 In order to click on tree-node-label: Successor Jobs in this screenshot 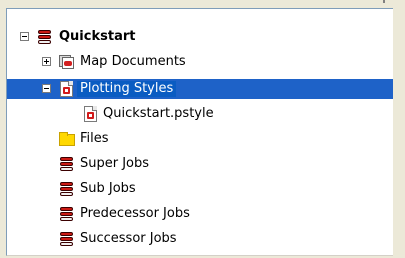, I will do `click(128, 238)`.